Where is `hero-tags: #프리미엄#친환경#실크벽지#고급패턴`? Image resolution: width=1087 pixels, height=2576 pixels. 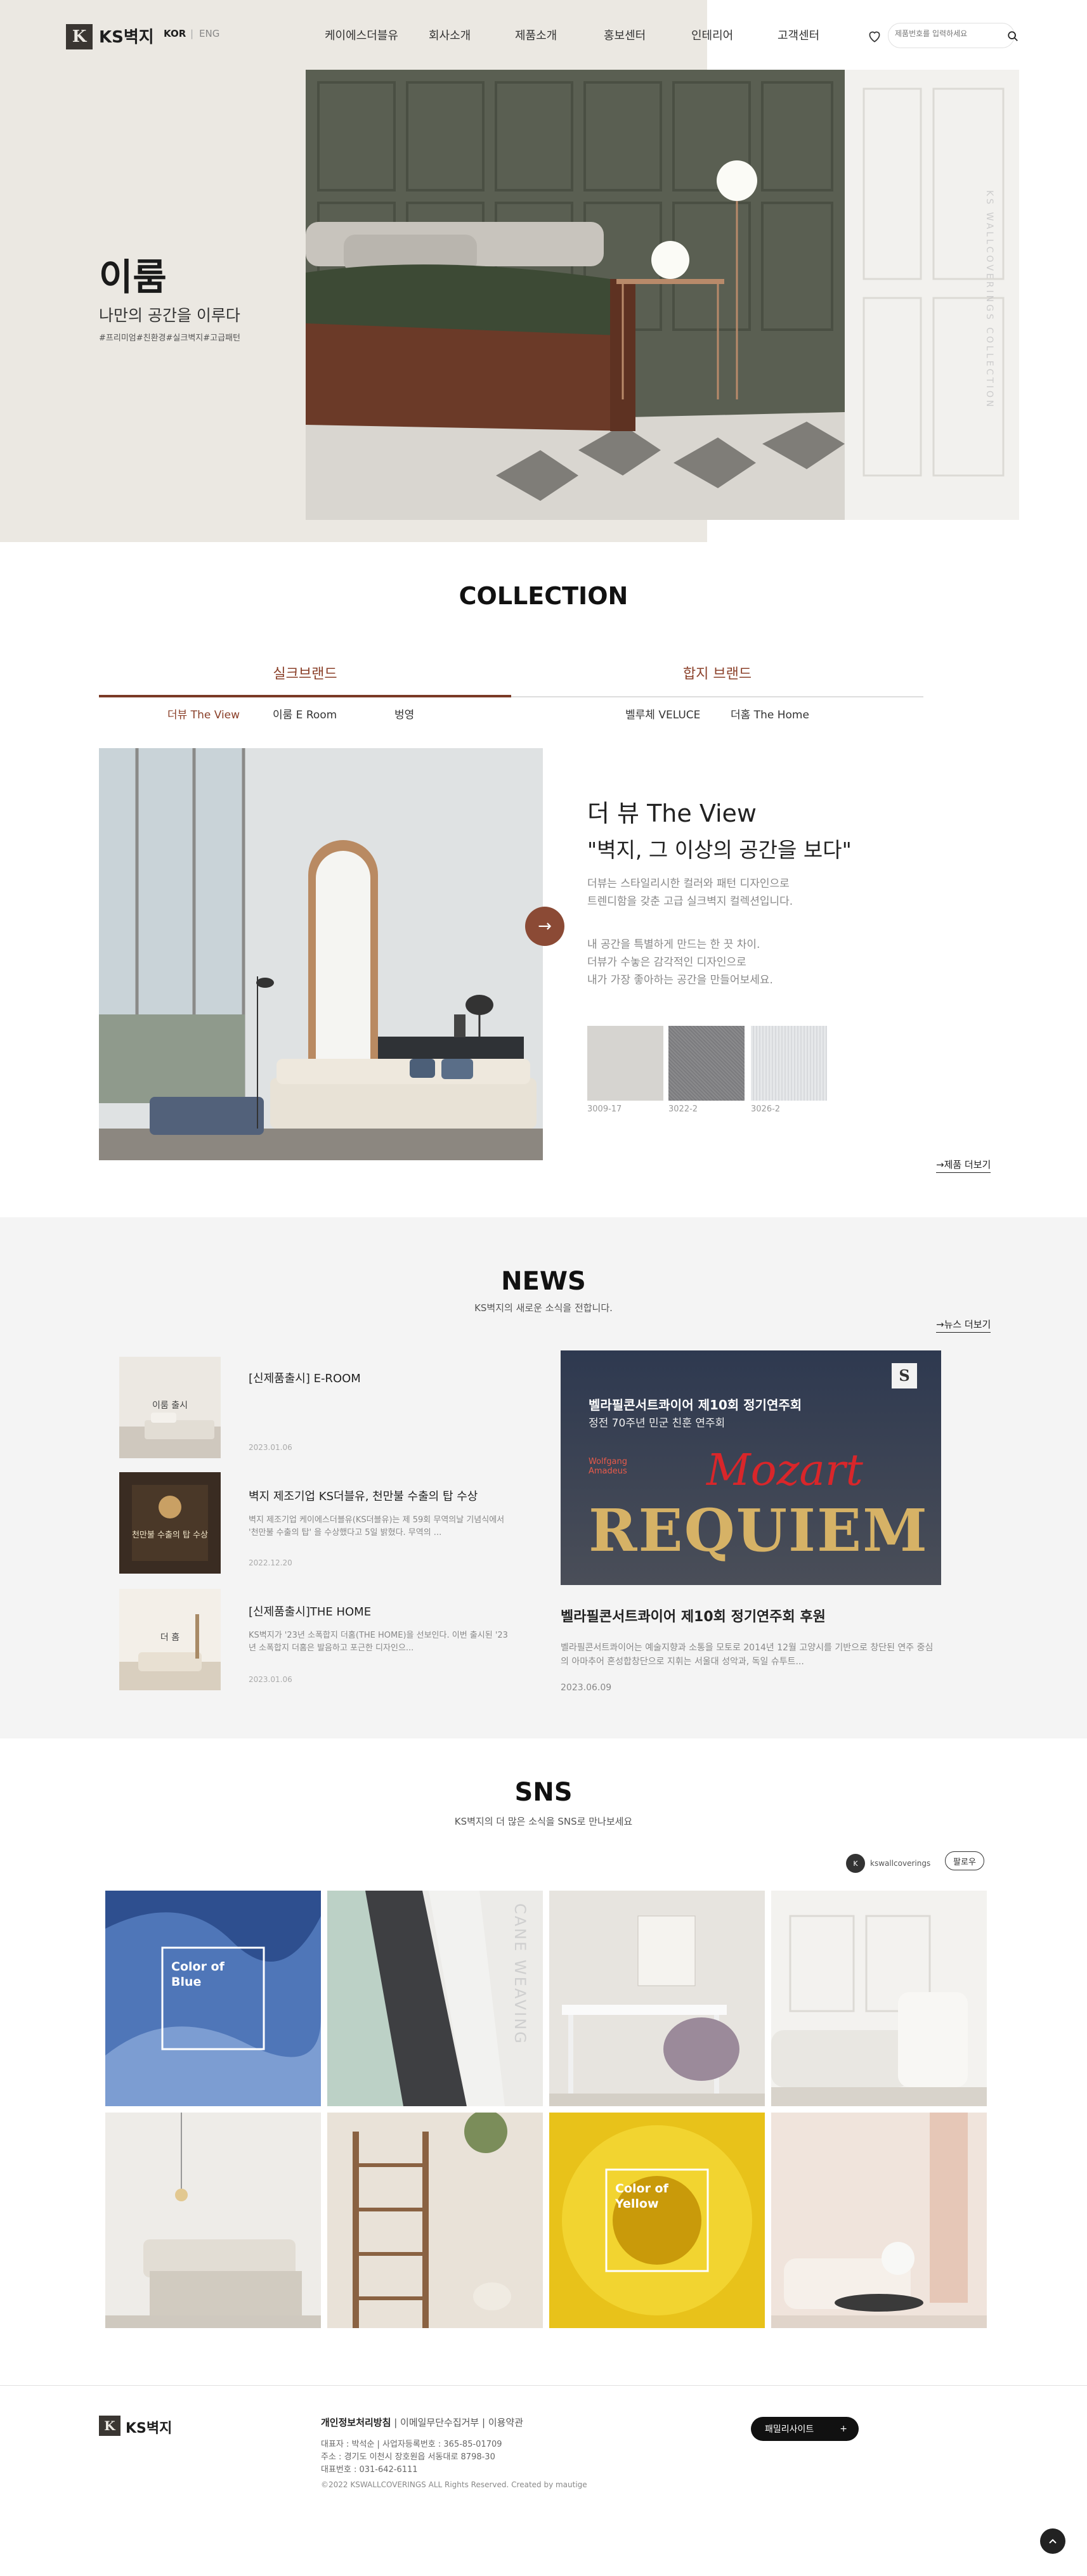 hero-tags: #프리미엄#친환경#실크벽지#고급패턴 is located at coordinates (170, 338).